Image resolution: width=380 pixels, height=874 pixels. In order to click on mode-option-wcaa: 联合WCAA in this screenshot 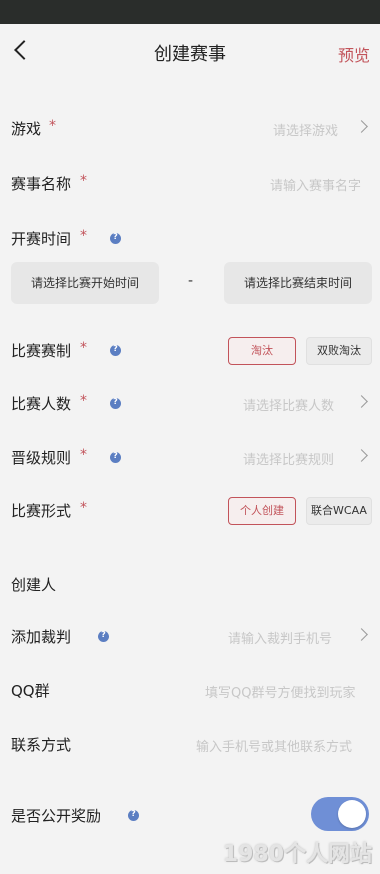, I will do `click(339, 511)`.